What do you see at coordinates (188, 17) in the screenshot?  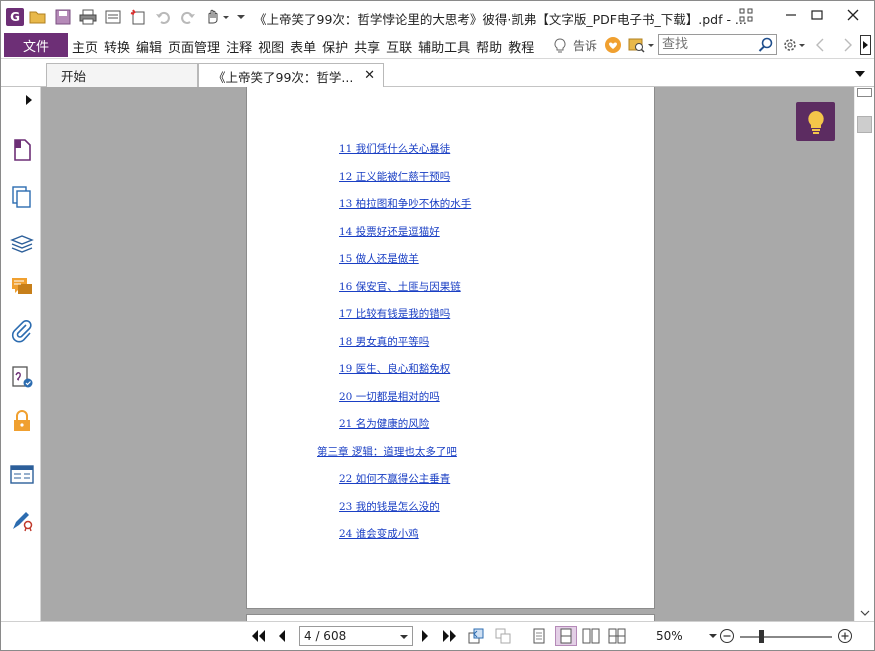 I see `redo-icon` at bounding box center [188, 17].